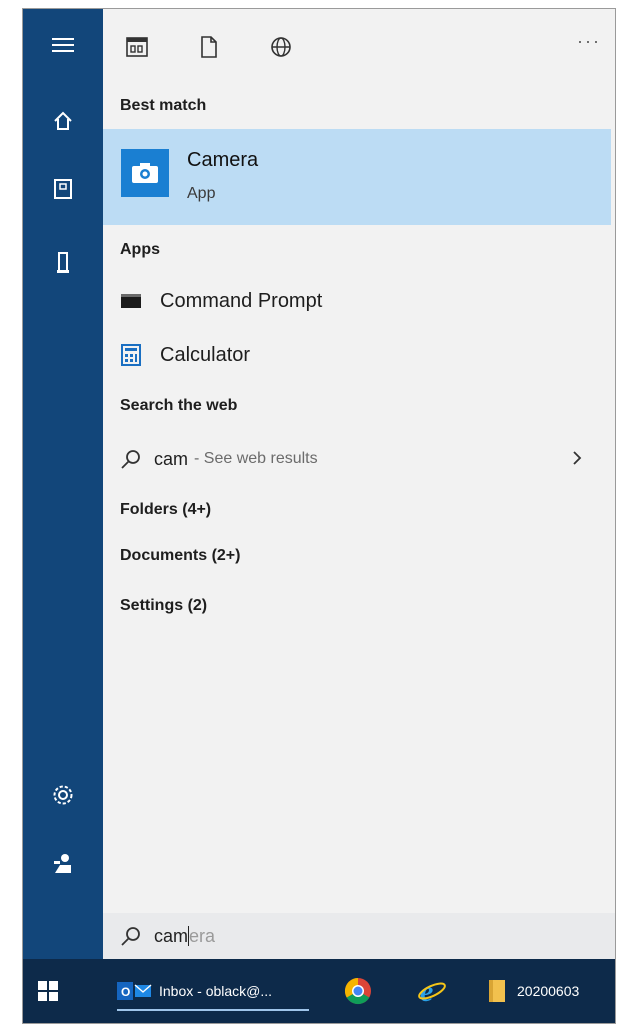 This screenshot has height=1028, width=628. What do you see at coordinates (357, 177) in the screenshot?
I see `best-match-item: Camera App` at bounding box center [357, 177].